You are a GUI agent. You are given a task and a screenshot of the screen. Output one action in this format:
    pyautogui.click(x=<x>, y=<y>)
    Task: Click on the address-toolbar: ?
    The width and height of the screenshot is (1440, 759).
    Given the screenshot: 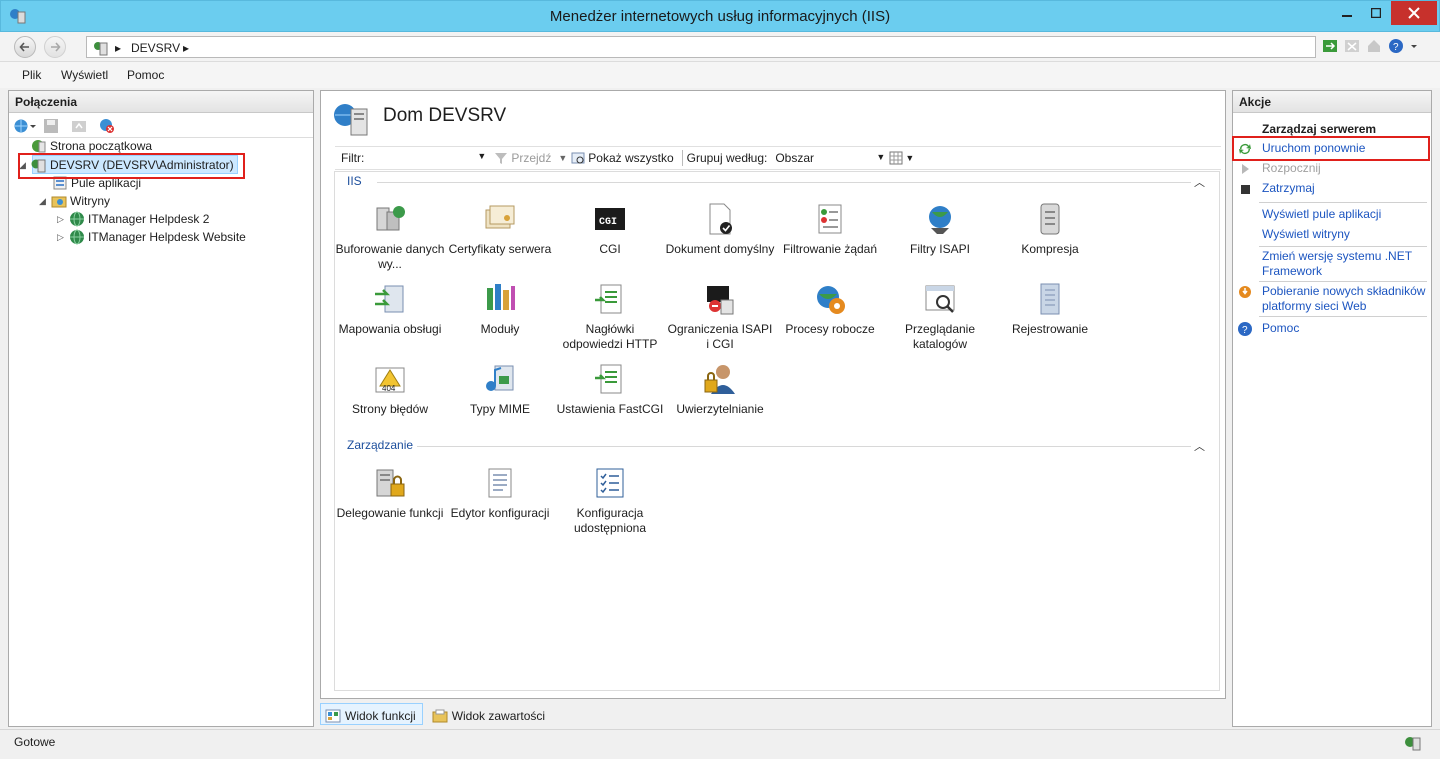 What is the action you would take?
    pyautogui.click(x=1370, y=46)
    